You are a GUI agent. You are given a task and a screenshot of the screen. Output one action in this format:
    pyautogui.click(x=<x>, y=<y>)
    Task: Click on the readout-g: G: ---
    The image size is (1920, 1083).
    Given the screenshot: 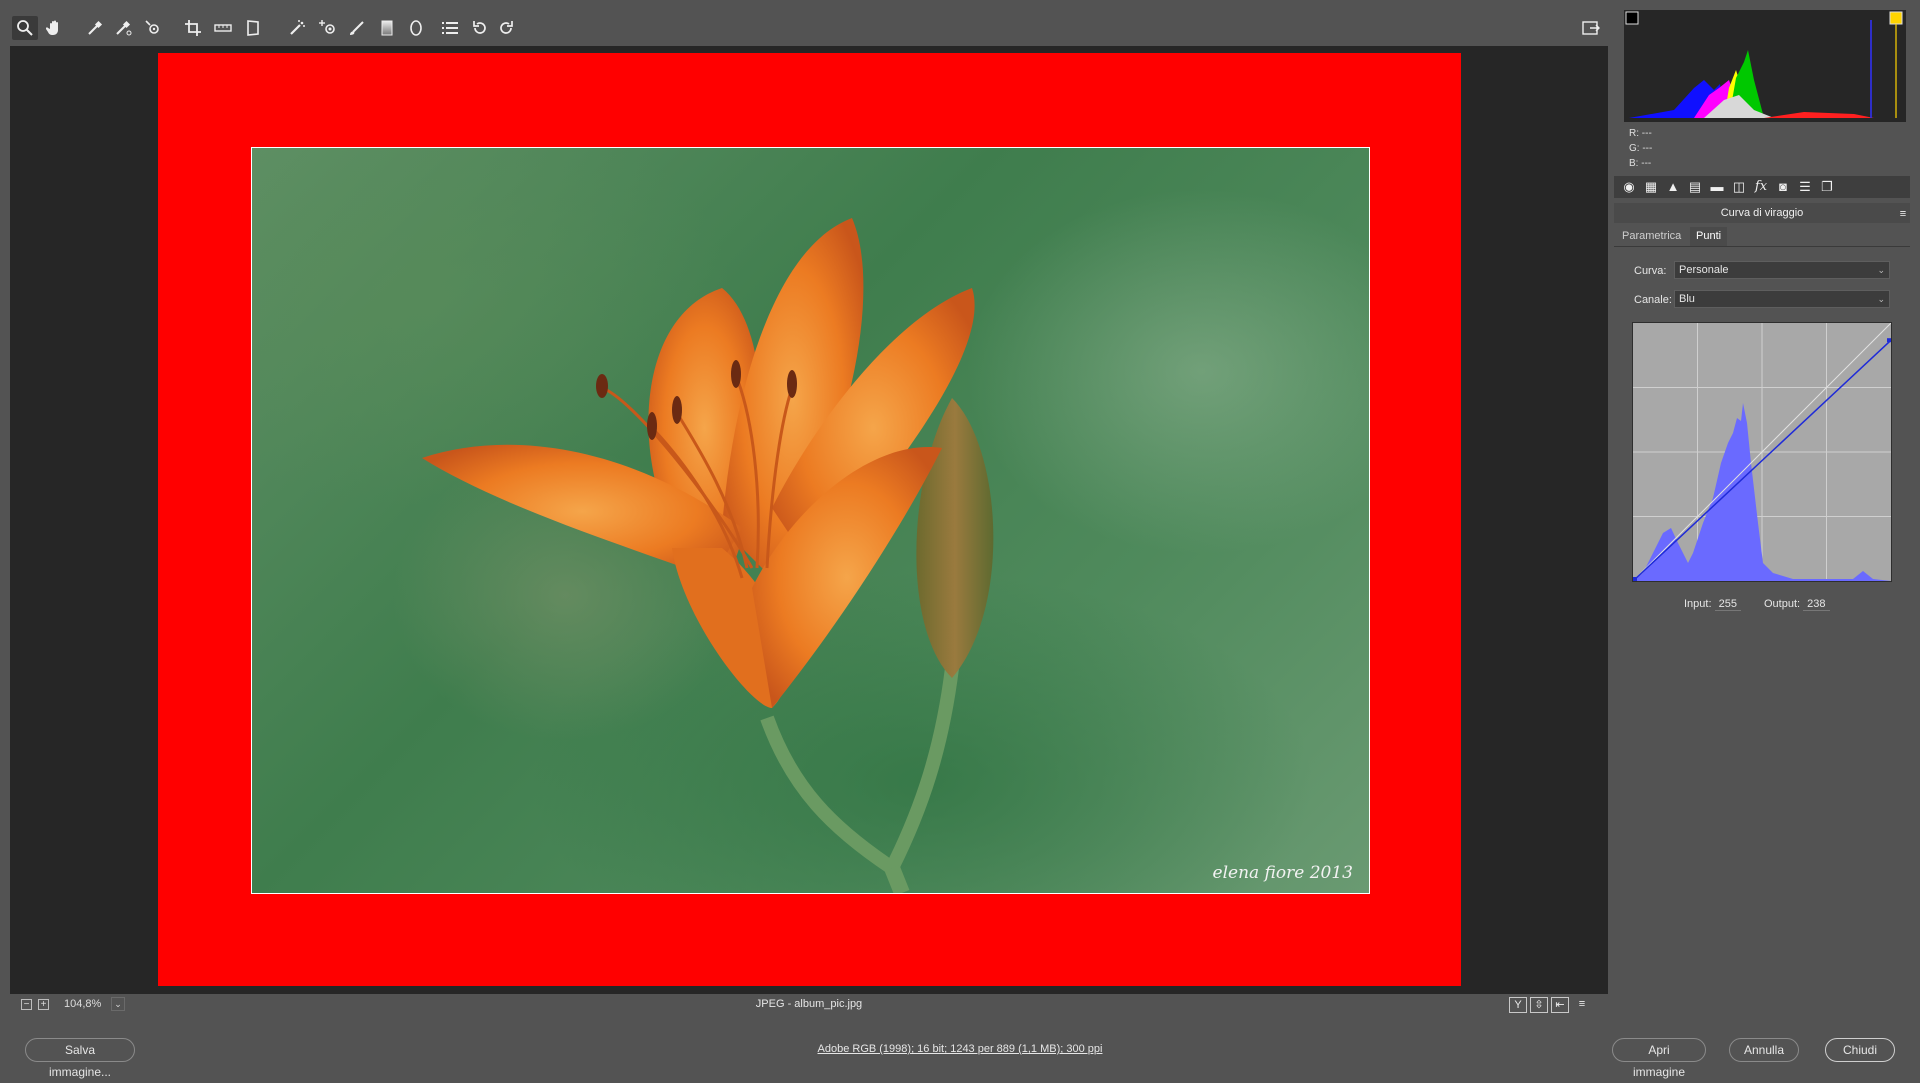 What is the action you would take?
    pyautogui.click(x=1640, y=148)
    